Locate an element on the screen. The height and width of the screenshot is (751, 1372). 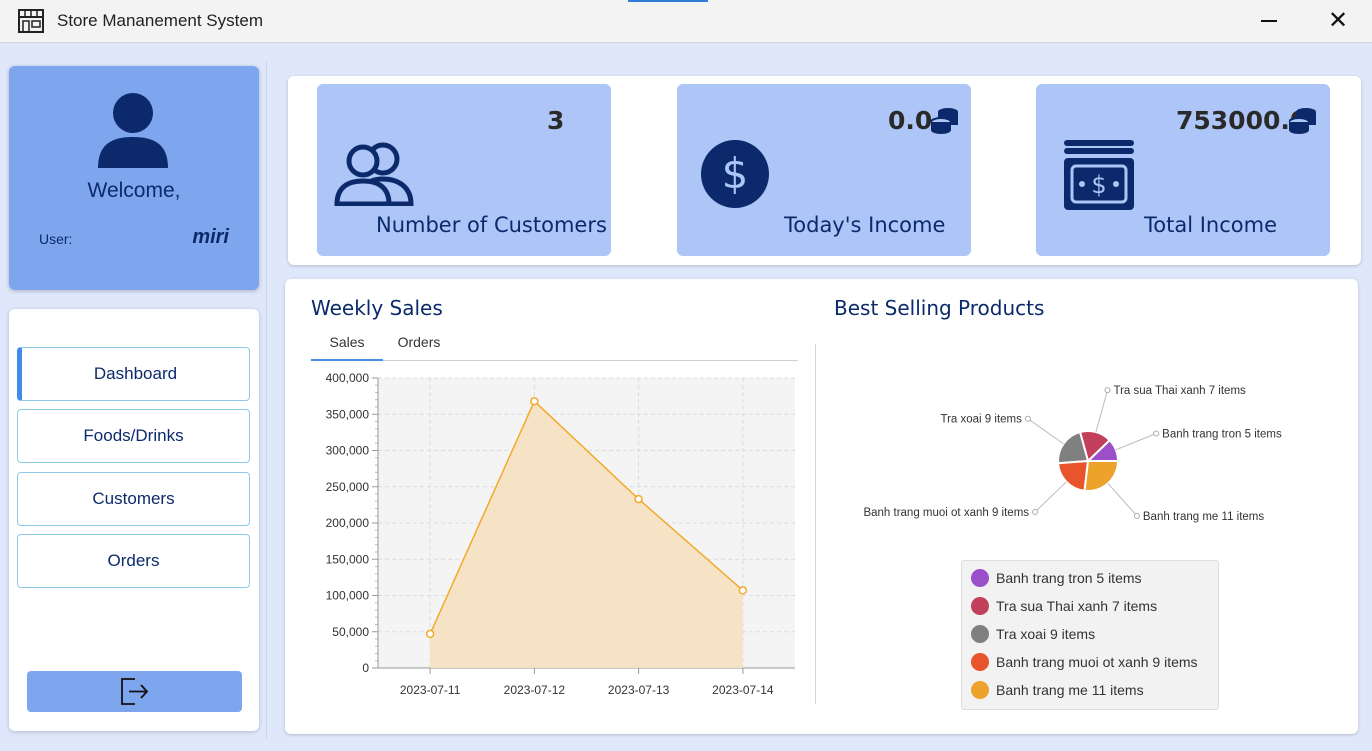
logout-icon is located at coordinates (135, 691).